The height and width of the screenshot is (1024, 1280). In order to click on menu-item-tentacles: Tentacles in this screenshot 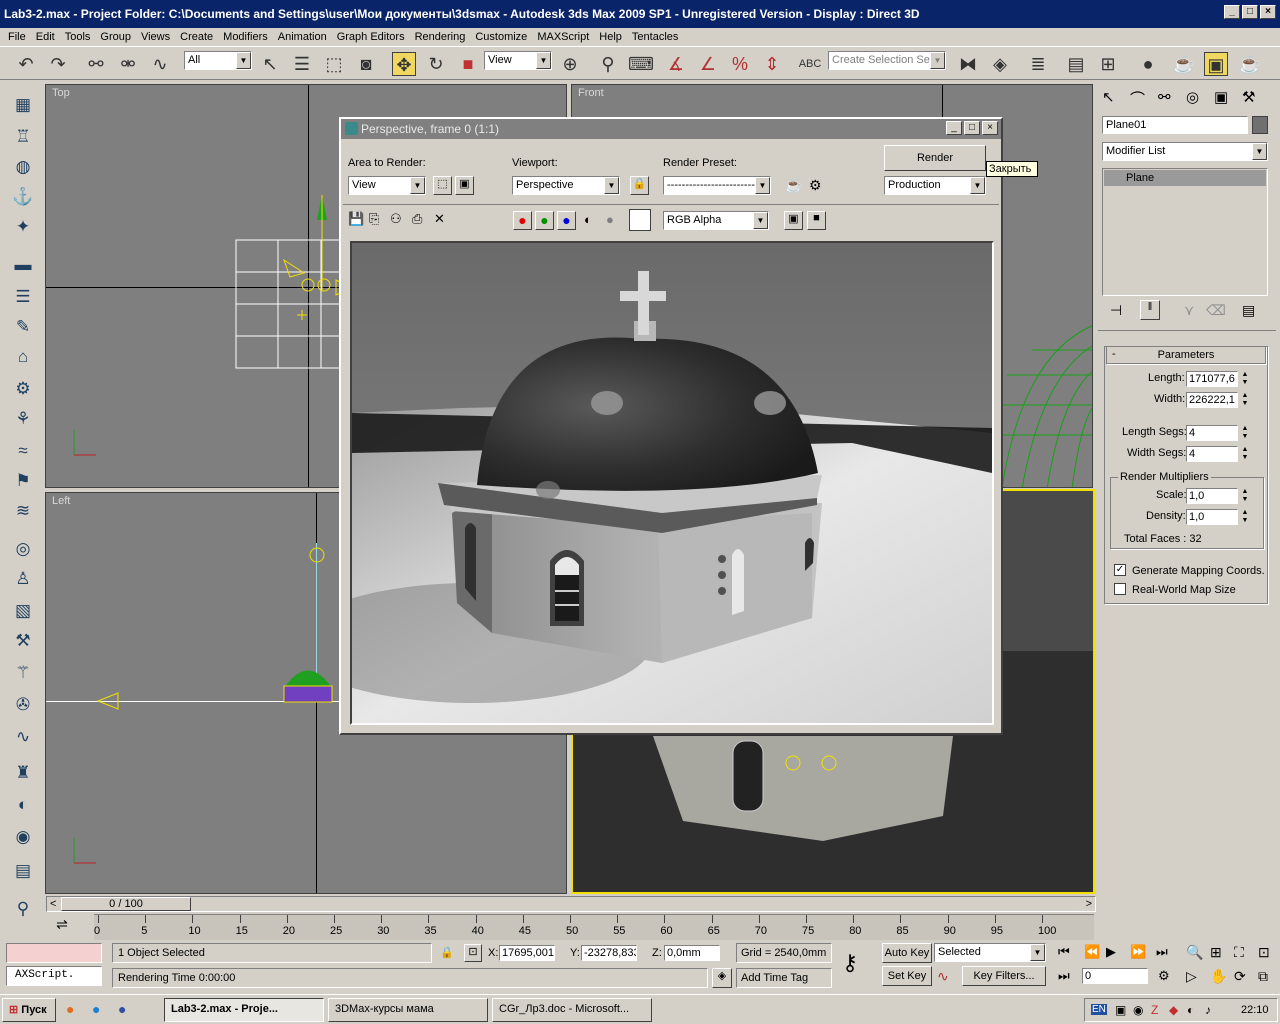, I will do `click(655, 37)`.